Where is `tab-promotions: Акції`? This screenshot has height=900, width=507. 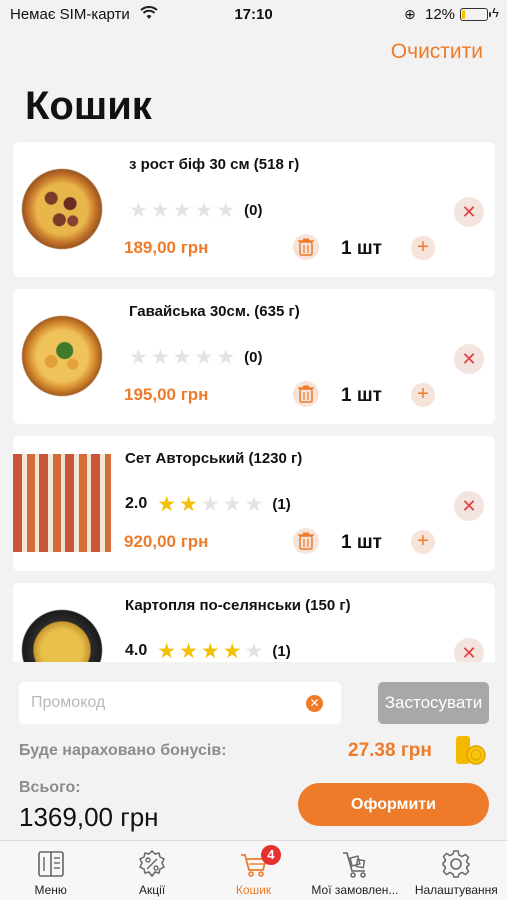
tab-promotions: Акції is located at coordinates (151, 870).